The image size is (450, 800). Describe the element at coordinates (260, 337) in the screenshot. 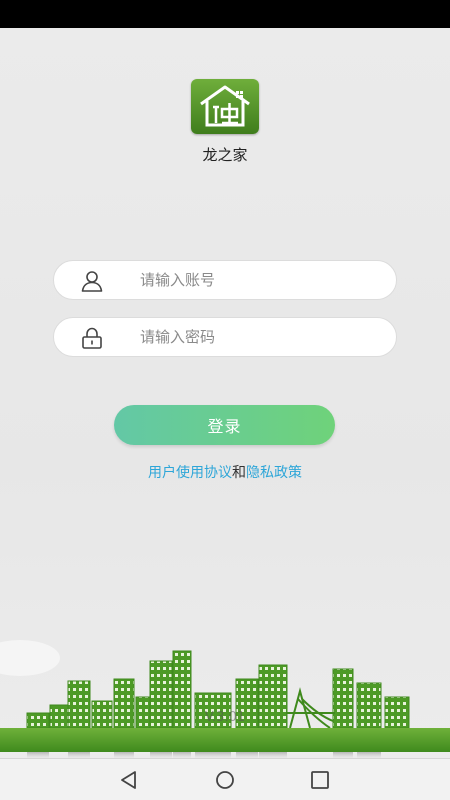

I see `password-input` at that location.